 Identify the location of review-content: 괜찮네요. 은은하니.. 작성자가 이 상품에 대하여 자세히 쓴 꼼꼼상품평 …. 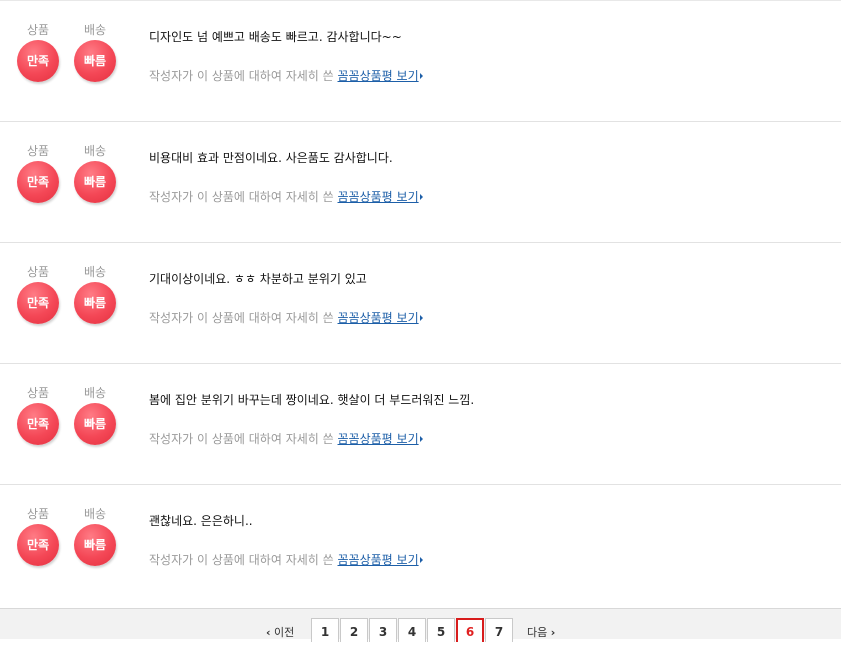
(490, 540).